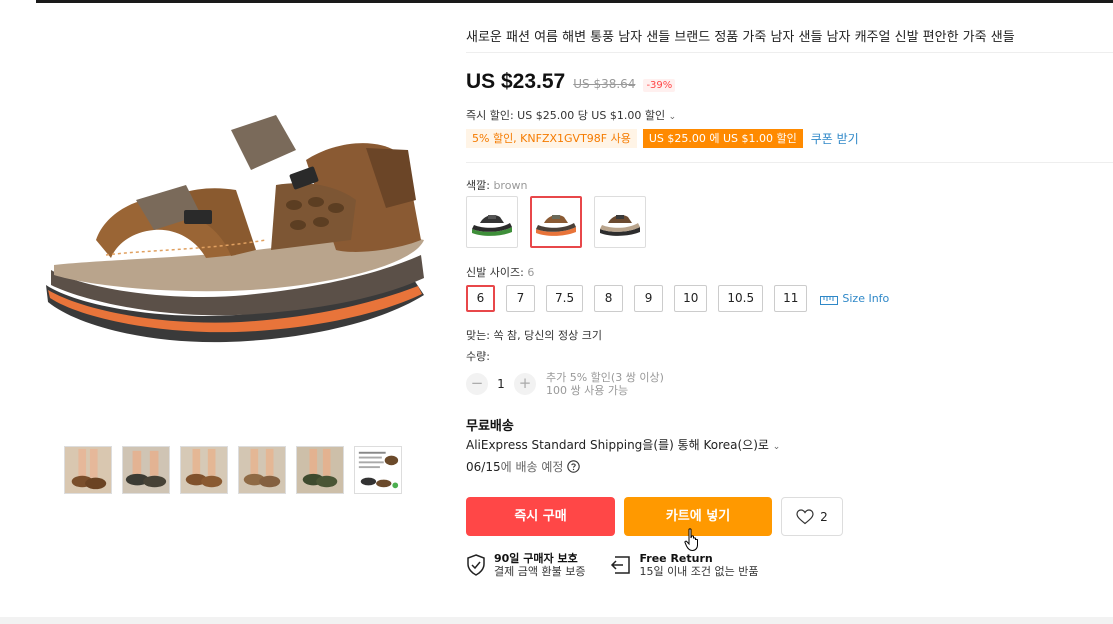 The height and width of the screenshot is (624, 1113). What do you see at coordinates (699, 571) in the screenshot?
I see `free-return-subtitle: 15일 이내 조건 없는 반품` at bounding box center [699, 571].